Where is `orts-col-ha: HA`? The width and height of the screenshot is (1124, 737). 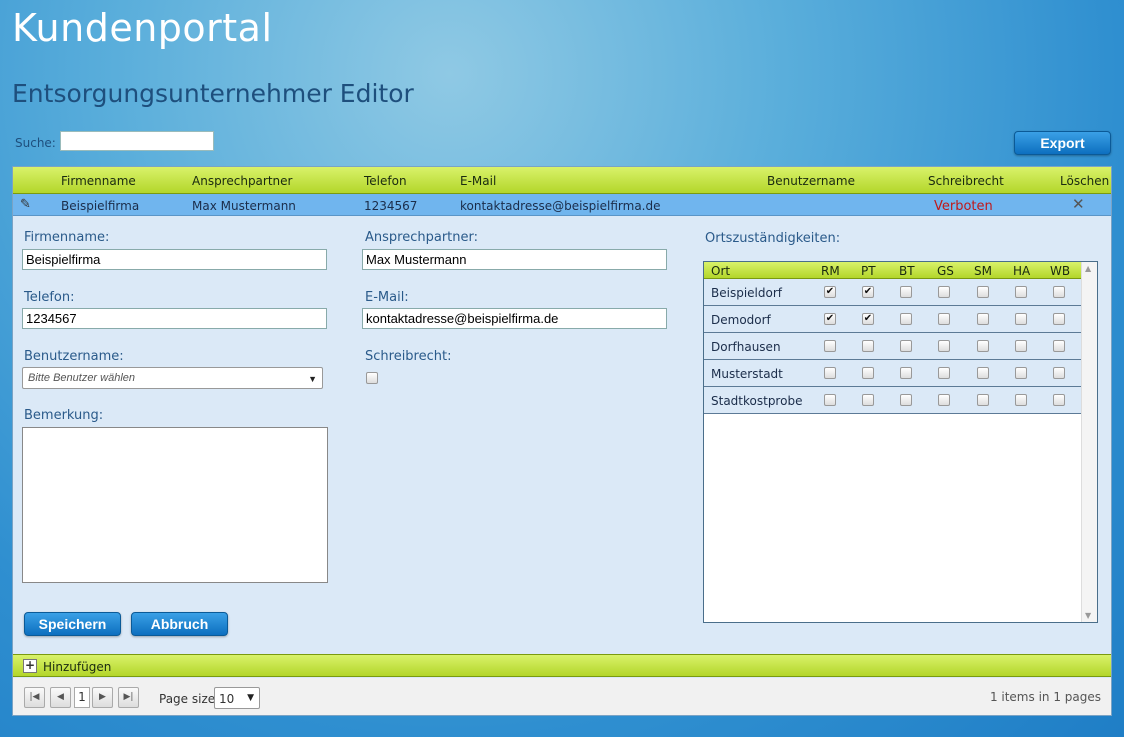
orts-col-ha: HA is located at coordinates (1021, 271).